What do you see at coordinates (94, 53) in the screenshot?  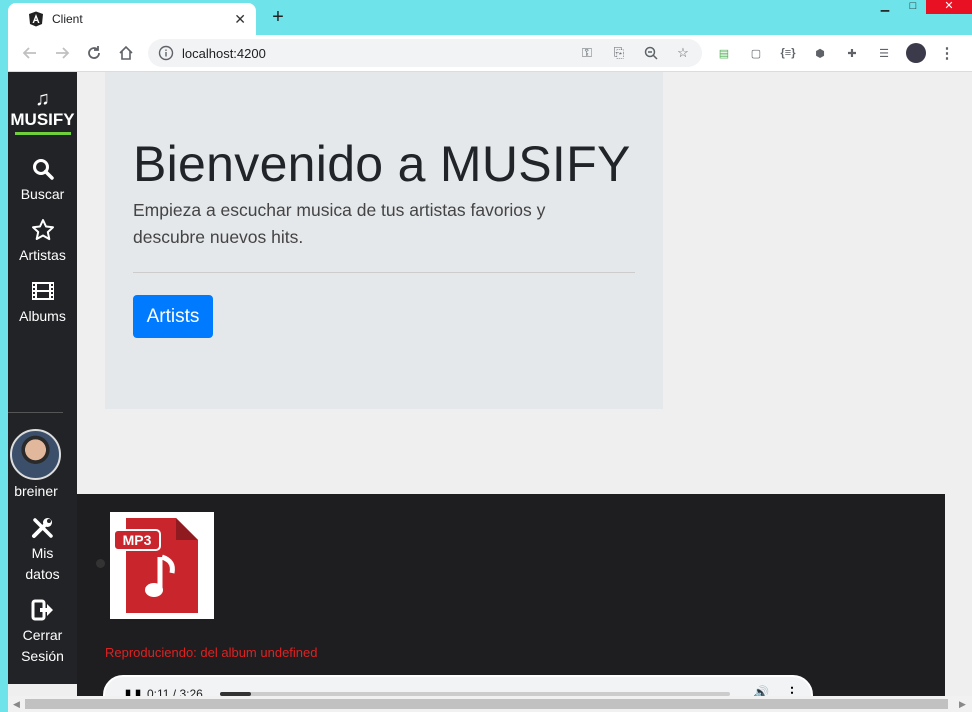 I see `reload-icon` at bounding box center [94, 53].